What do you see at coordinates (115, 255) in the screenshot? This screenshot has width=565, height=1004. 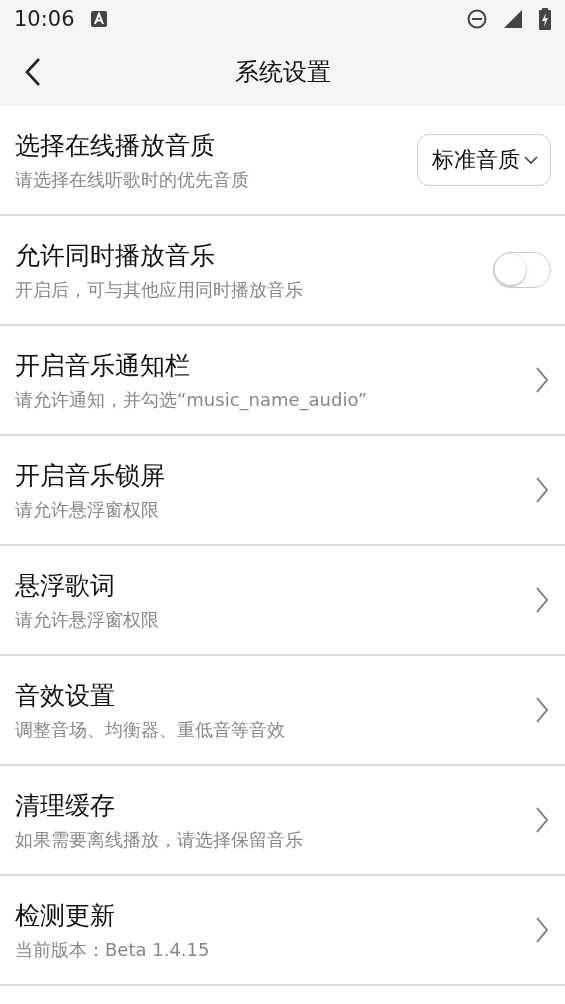 I see `setting-title: 允许同时播放音乐` at bounding box center [115, 255].